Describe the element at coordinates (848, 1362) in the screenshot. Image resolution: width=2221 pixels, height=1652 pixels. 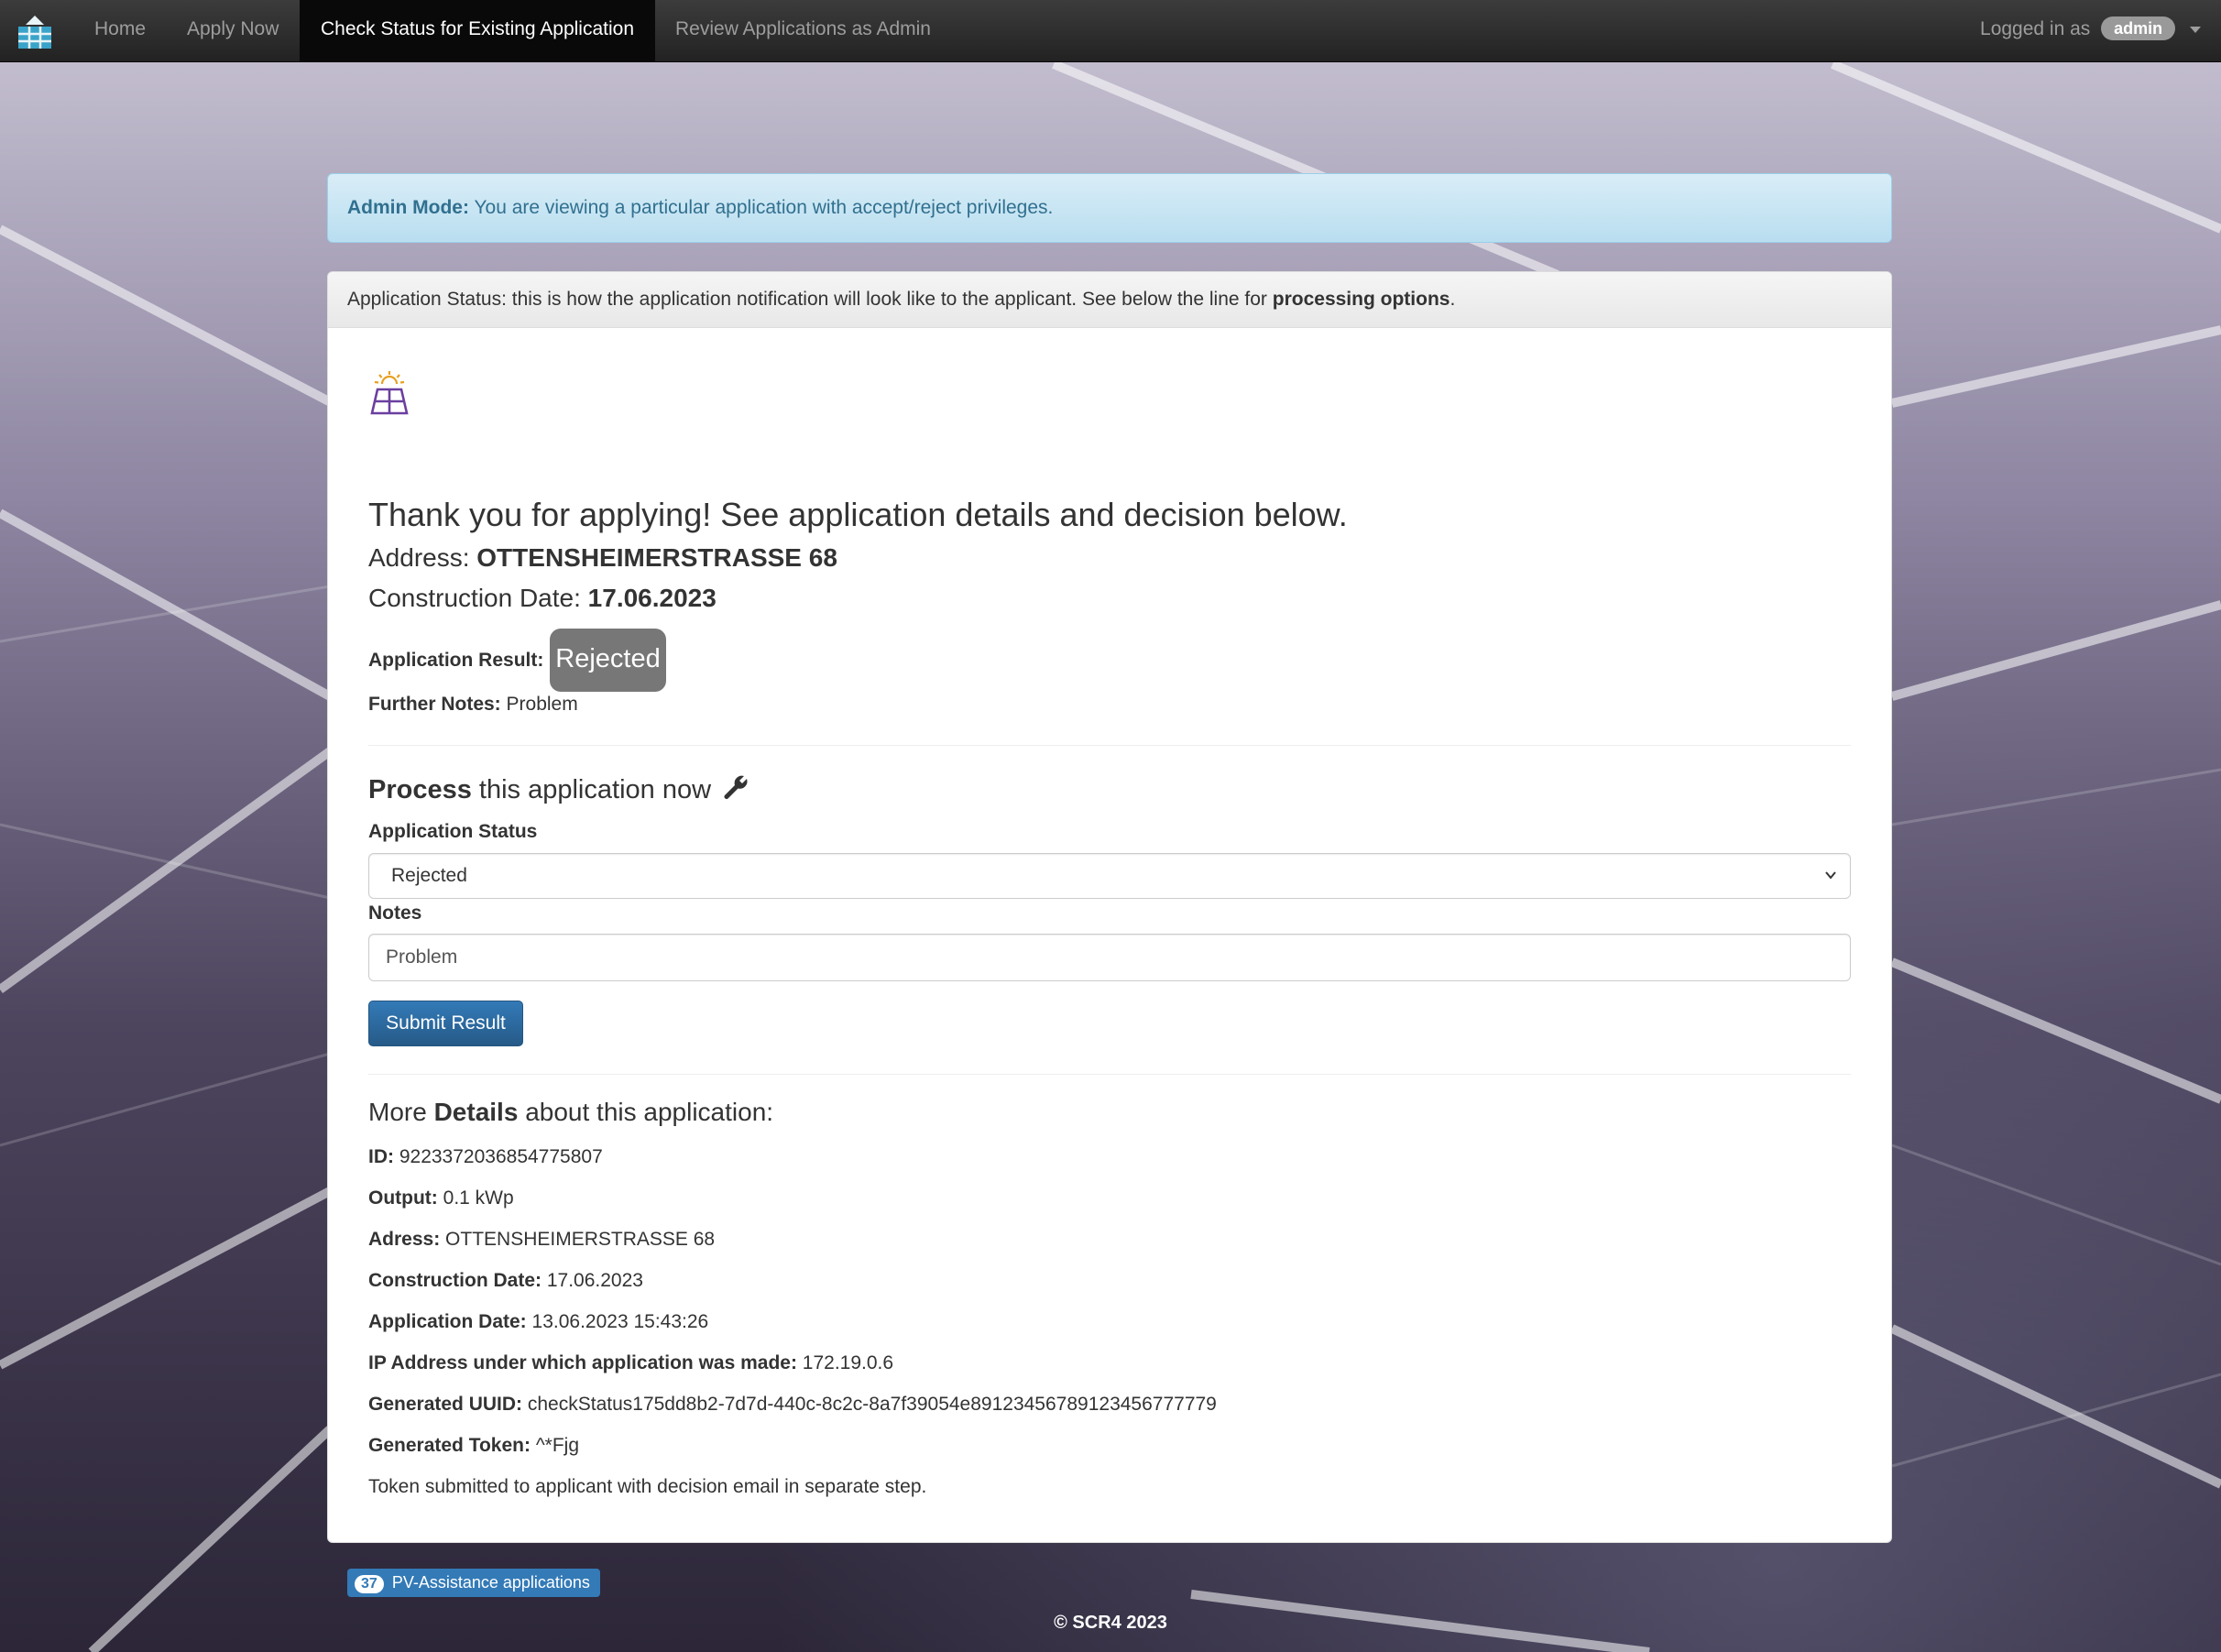
I see `detail-value: 172.19.0.6` at that location.